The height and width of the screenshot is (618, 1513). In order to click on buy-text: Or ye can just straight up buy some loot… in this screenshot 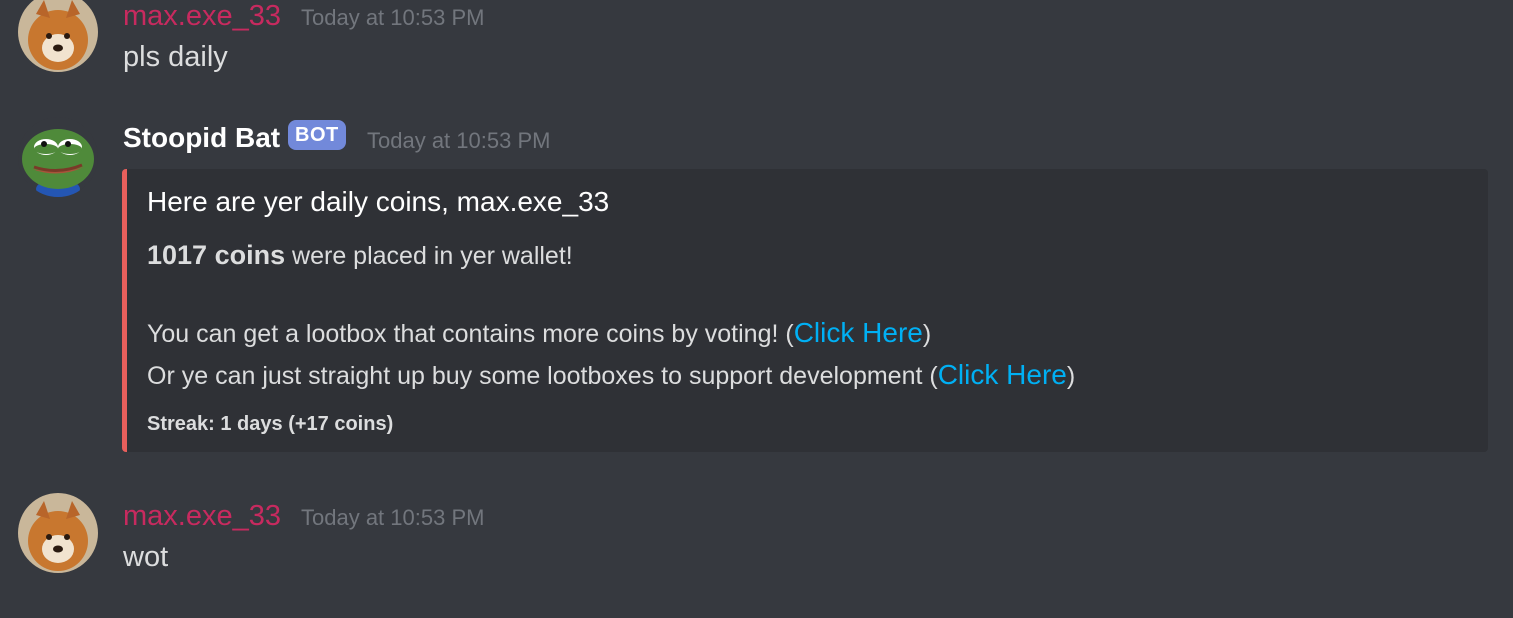, I will do `click(542, 376)`.